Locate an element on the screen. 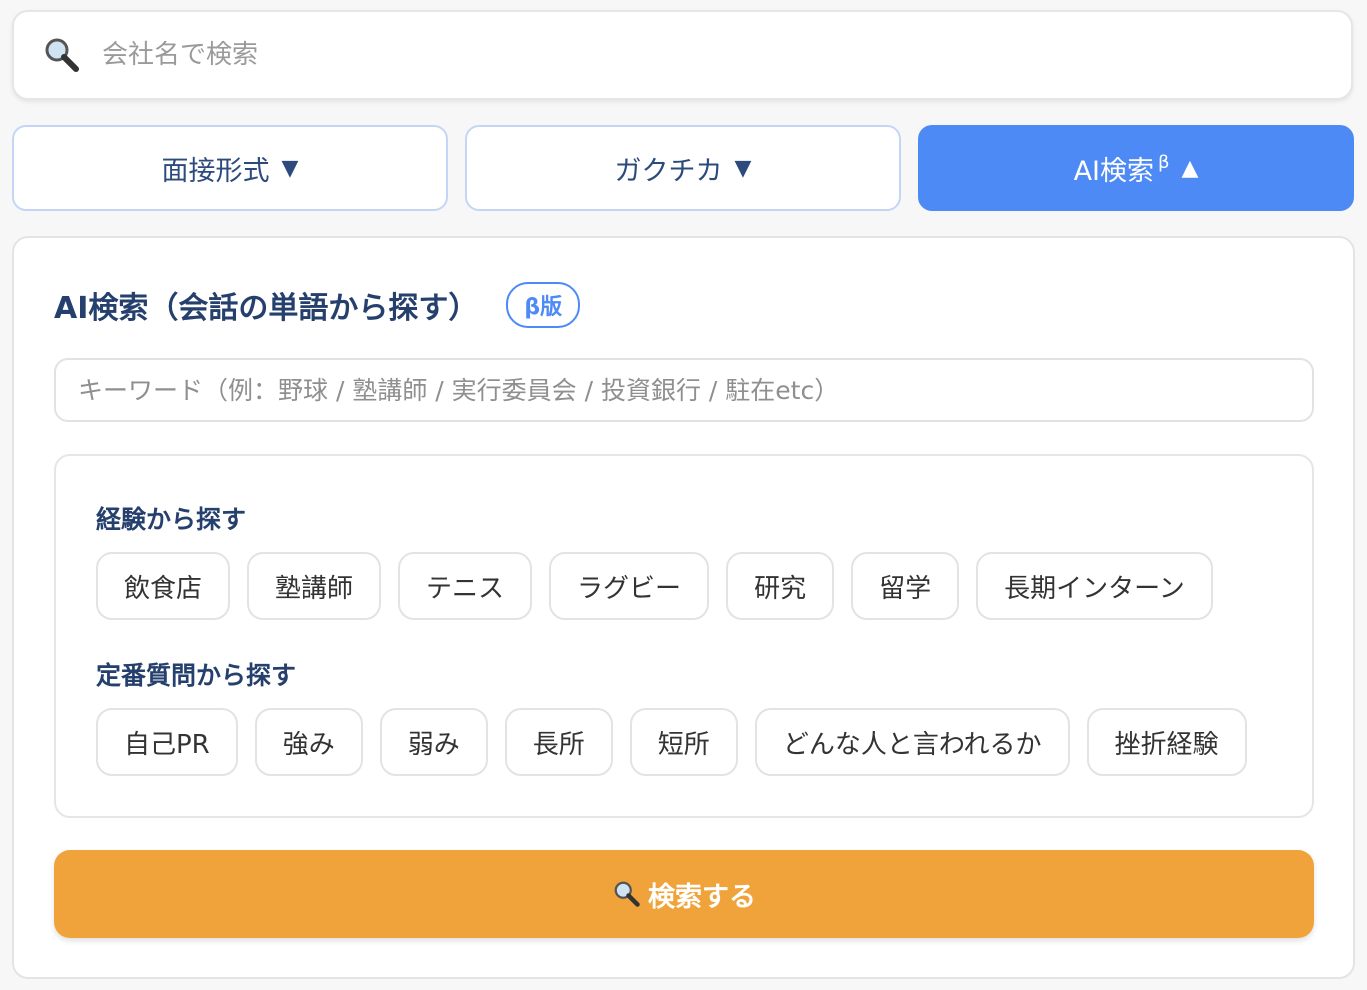  keyword-field is located at coordinates (684, 390).